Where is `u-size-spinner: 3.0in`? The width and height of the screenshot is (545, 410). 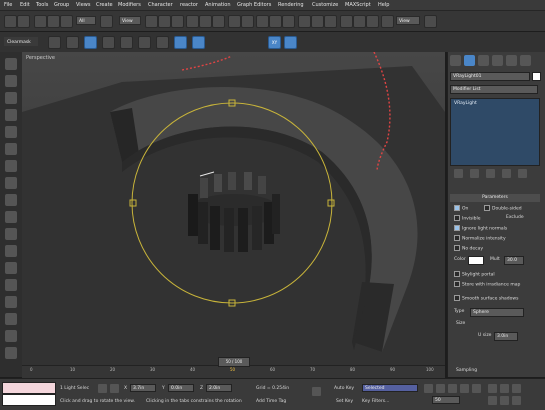 u-size-spinner: 3.0in is located at coordinates (506, 336).